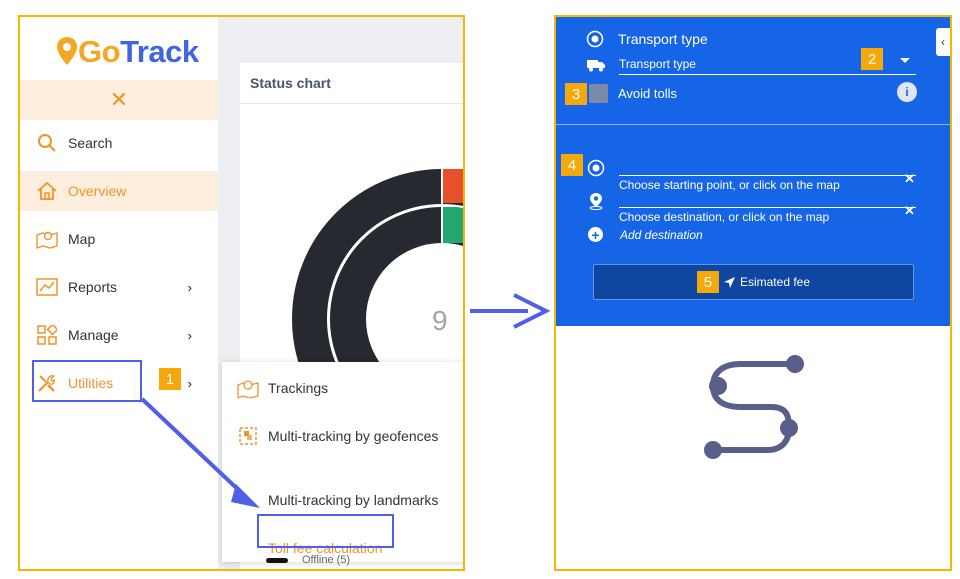  I want to click on clear-start-icon: ✕, so click(909, 179).